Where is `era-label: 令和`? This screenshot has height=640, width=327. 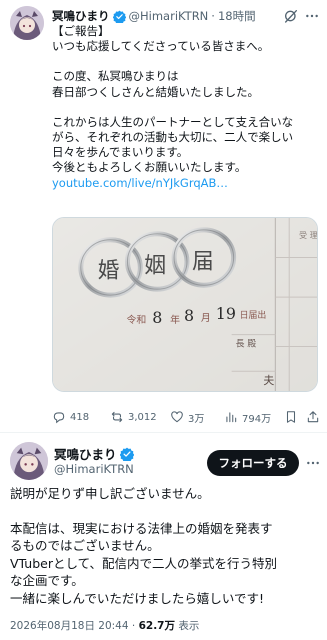 era-label: 令和 is located at coordinates (136, 319).